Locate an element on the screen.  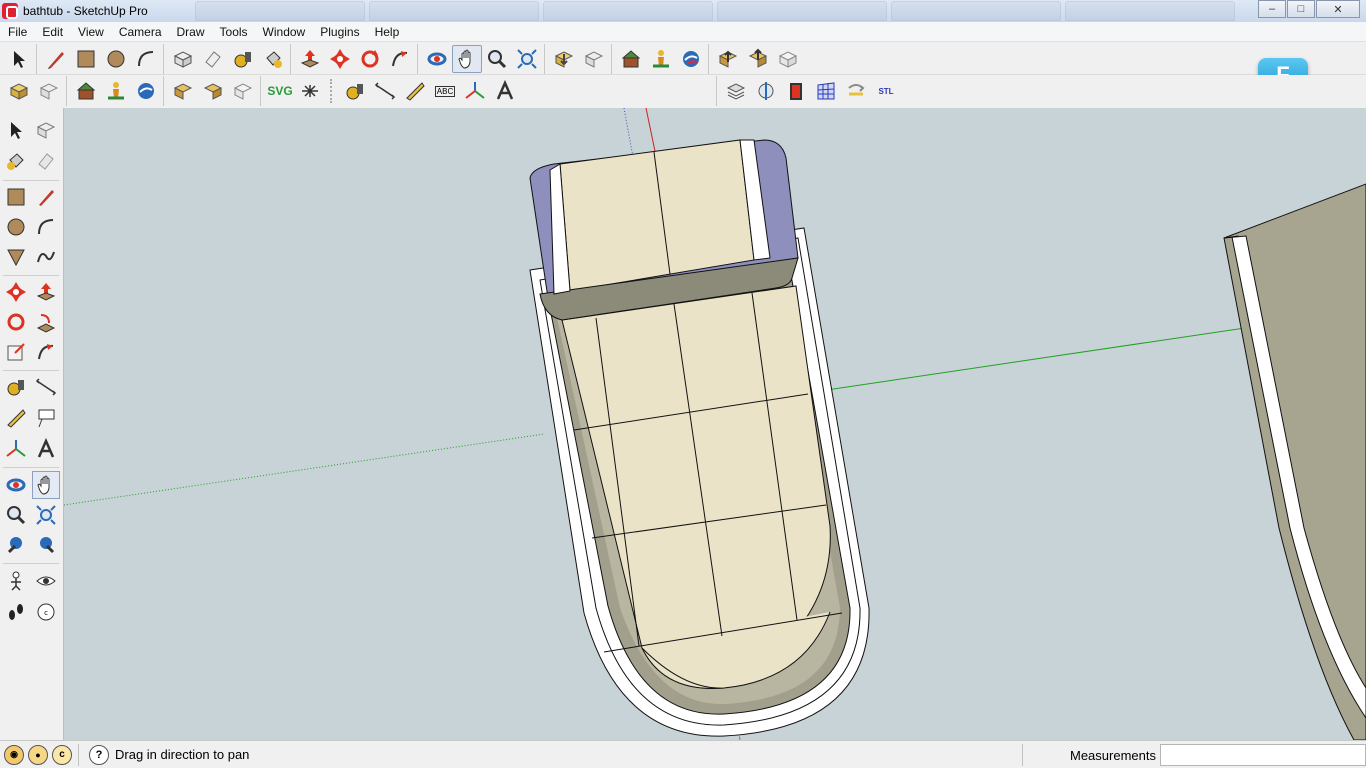
menu-view: View is located at coordinates (90, 32).